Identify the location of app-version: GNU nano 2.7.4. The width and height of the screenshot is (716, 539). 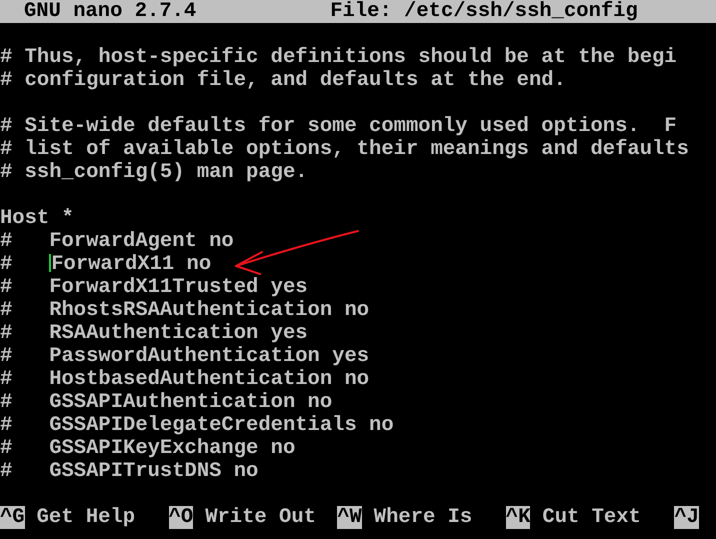
(110, 11).